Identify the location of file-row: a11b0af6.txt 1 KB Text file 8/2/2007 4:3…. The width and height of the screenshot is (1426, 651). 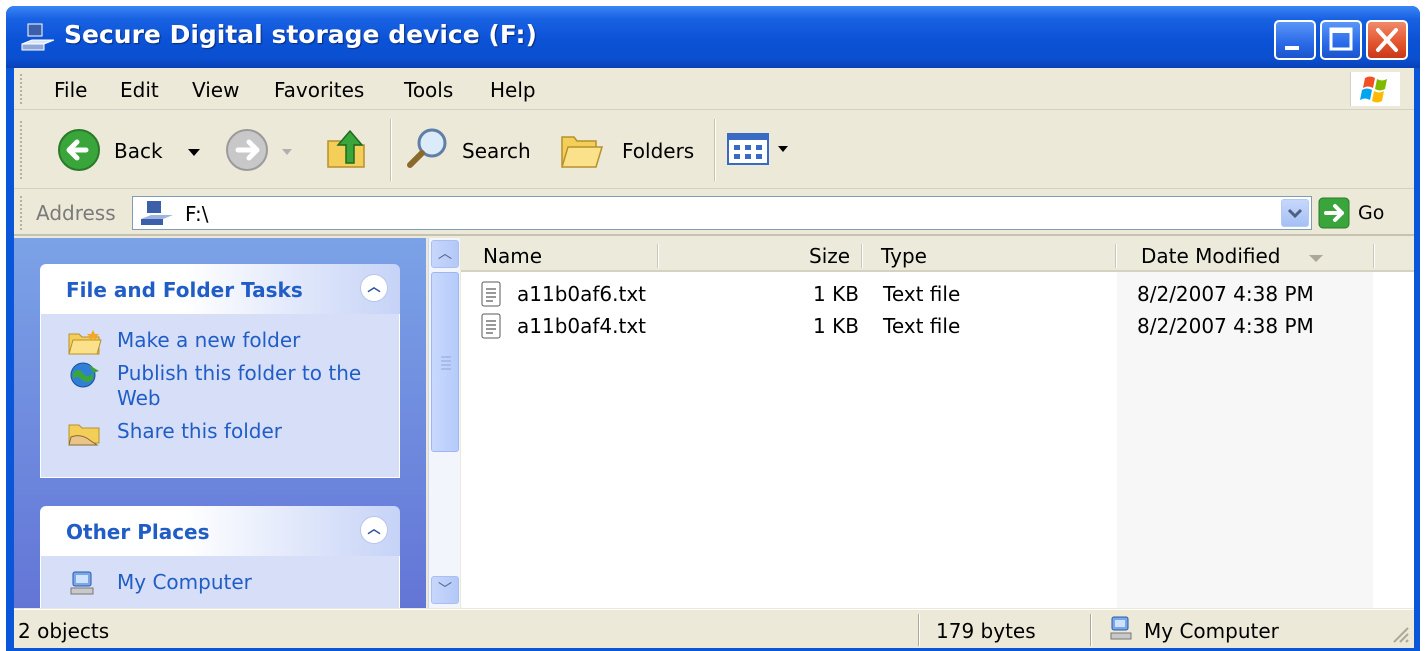
(937, 294).